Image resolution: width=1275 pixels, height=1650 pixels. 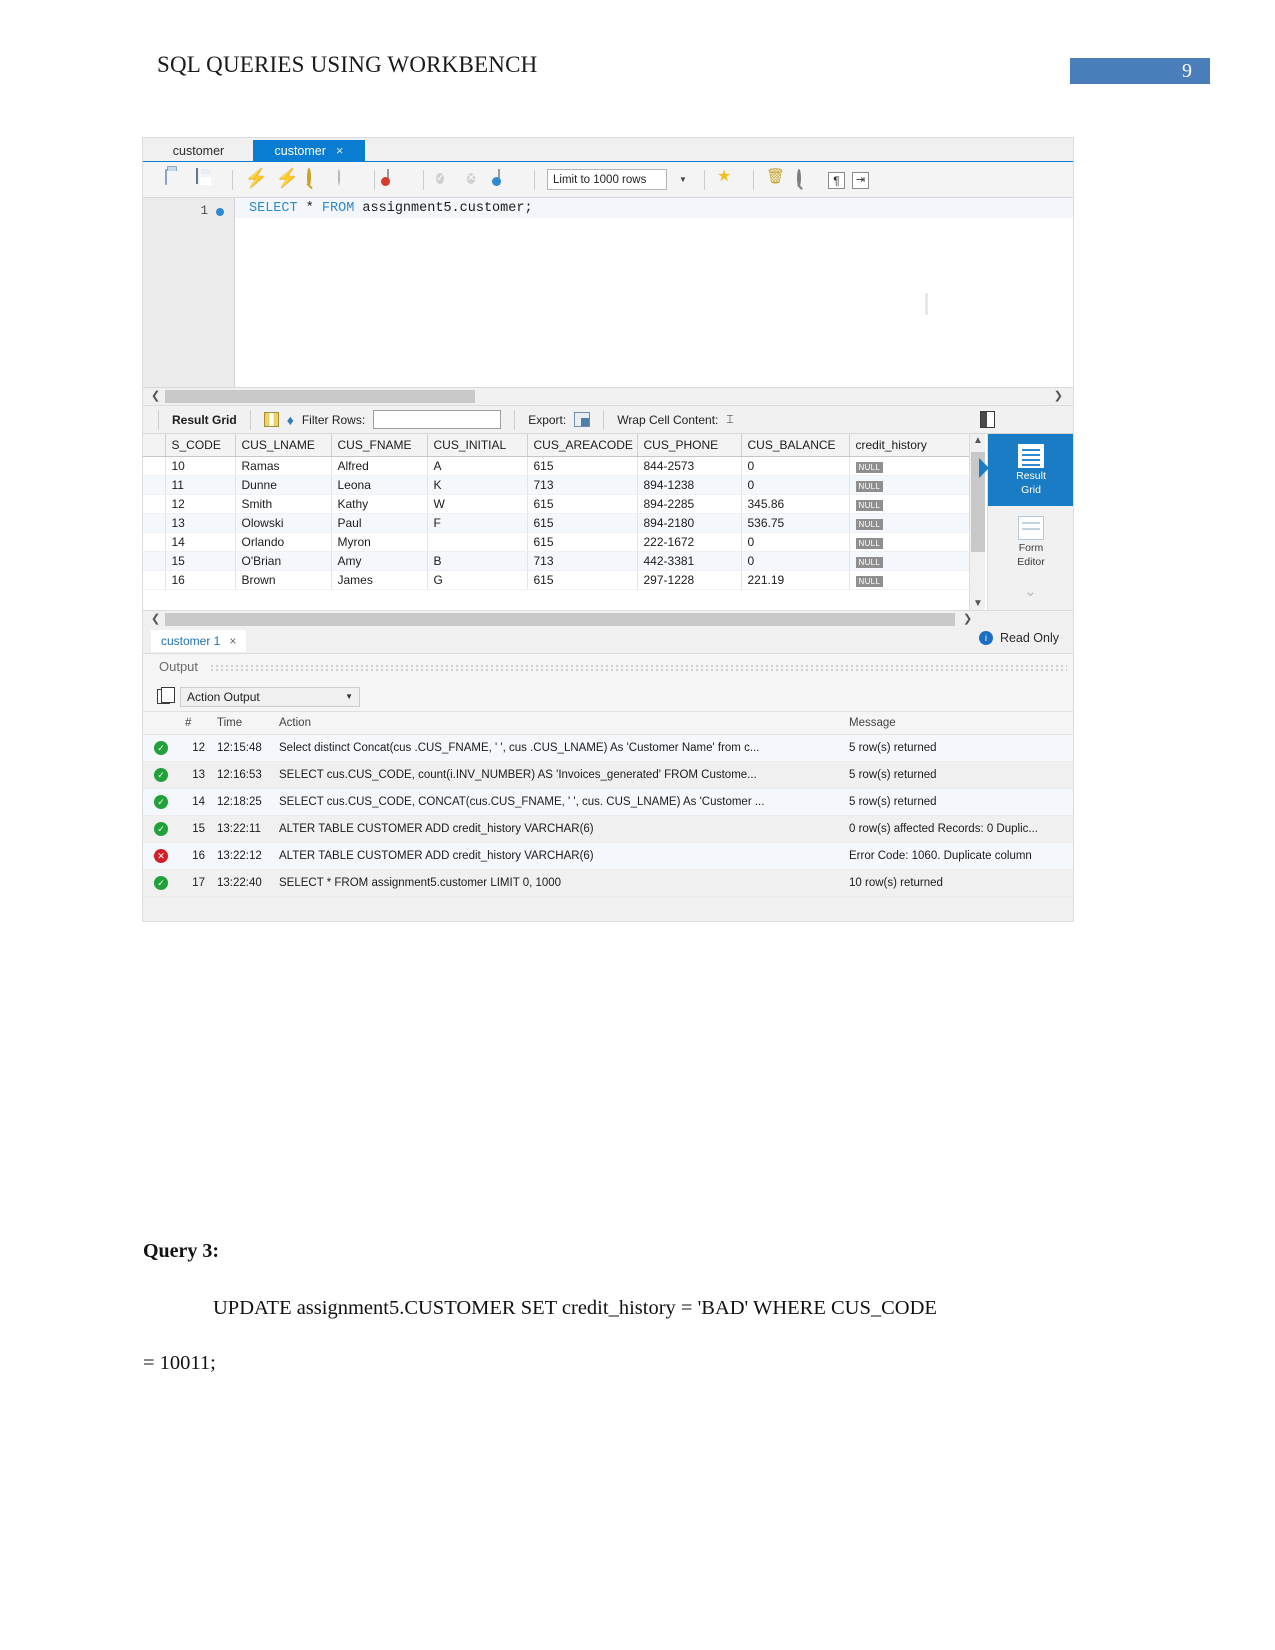 What do you see at coordinates (283, 580) in the screenshot?
I see `cell-cus-lname: Brown` at bounding box center [283, 580].